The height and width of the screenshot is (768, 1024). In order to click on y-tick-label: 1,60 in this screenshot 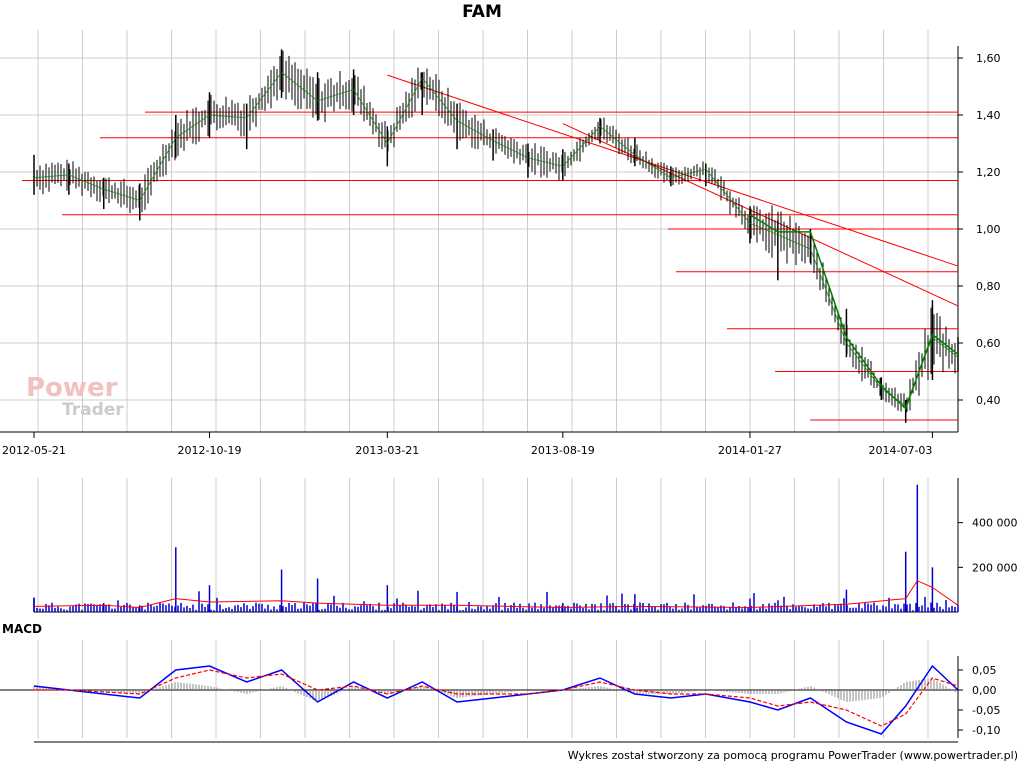, I will do `click(988, 58)`.